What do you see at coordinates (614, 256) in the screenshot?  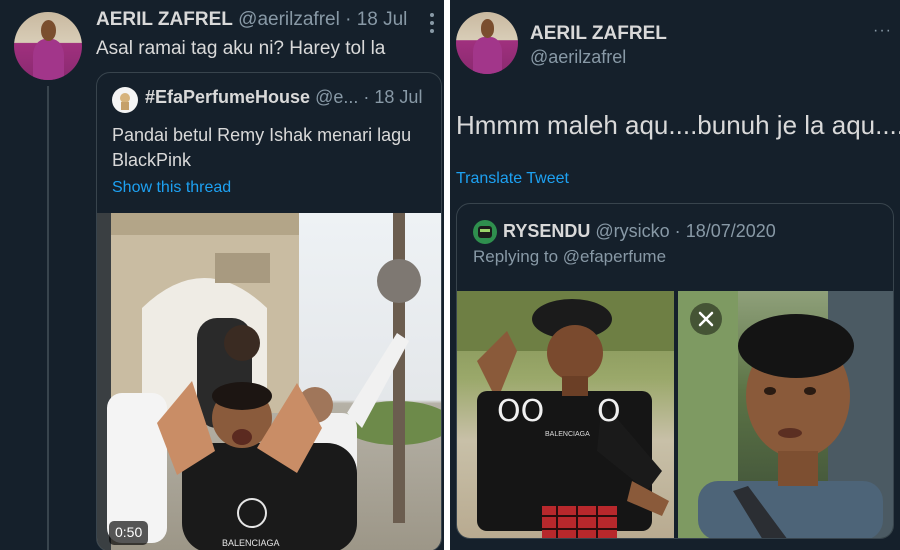 I see `replying-to-handle: @efaperfume` at bounding box center [614, 256].